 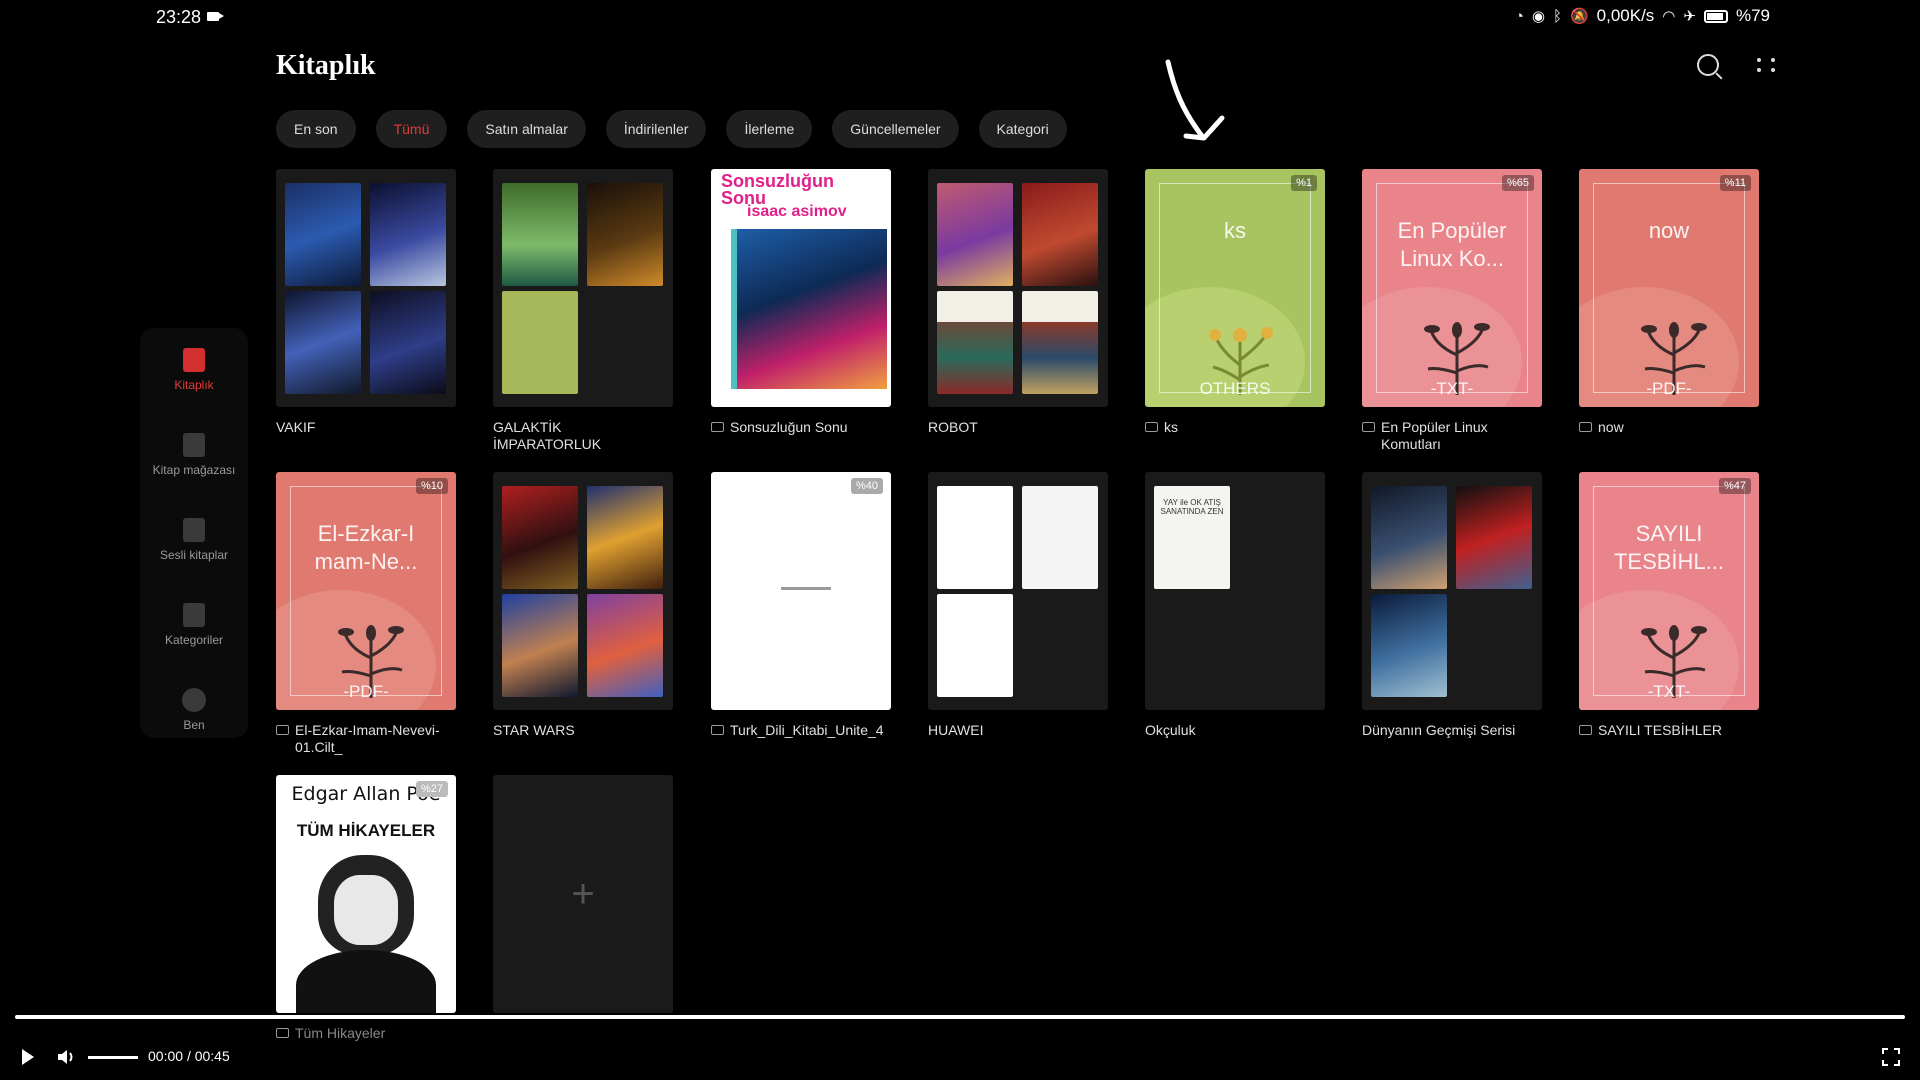 What do you see at coordinates (1452, 288) in the screenshot?
I see `book-cover: En Popüler Linux Ko... -TXT- %65` at bounding box center [1452, 288].